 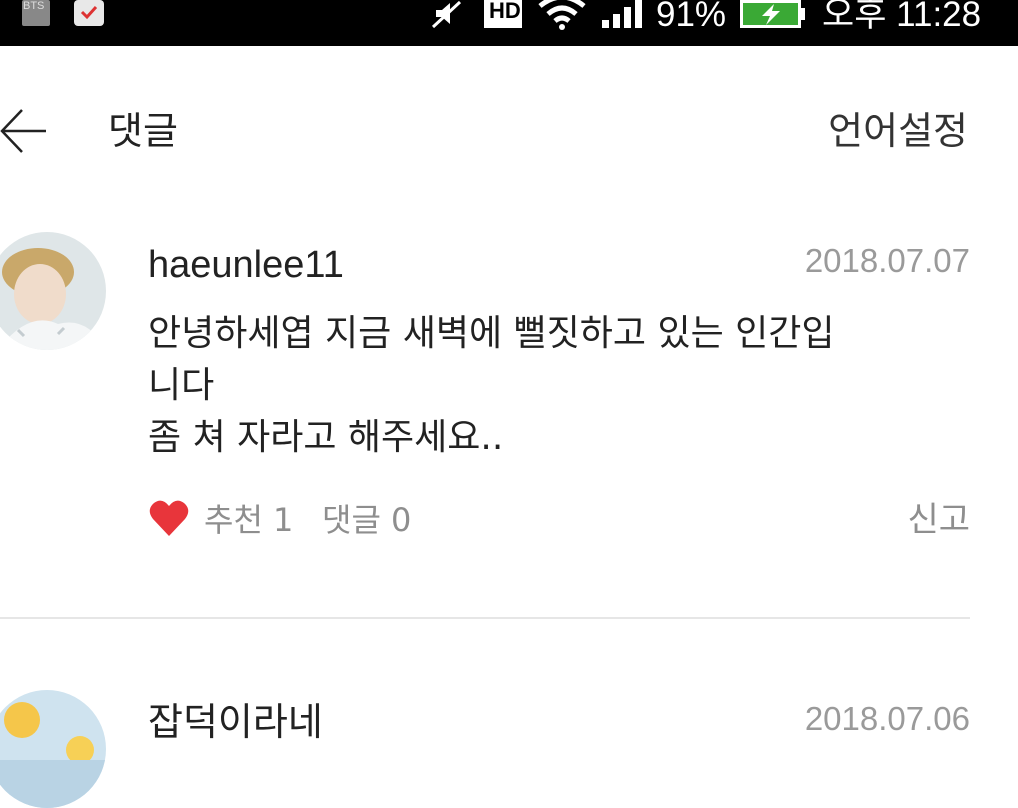 I want to click on comment-date: 2018.07.07, so click(x=887, y=260).